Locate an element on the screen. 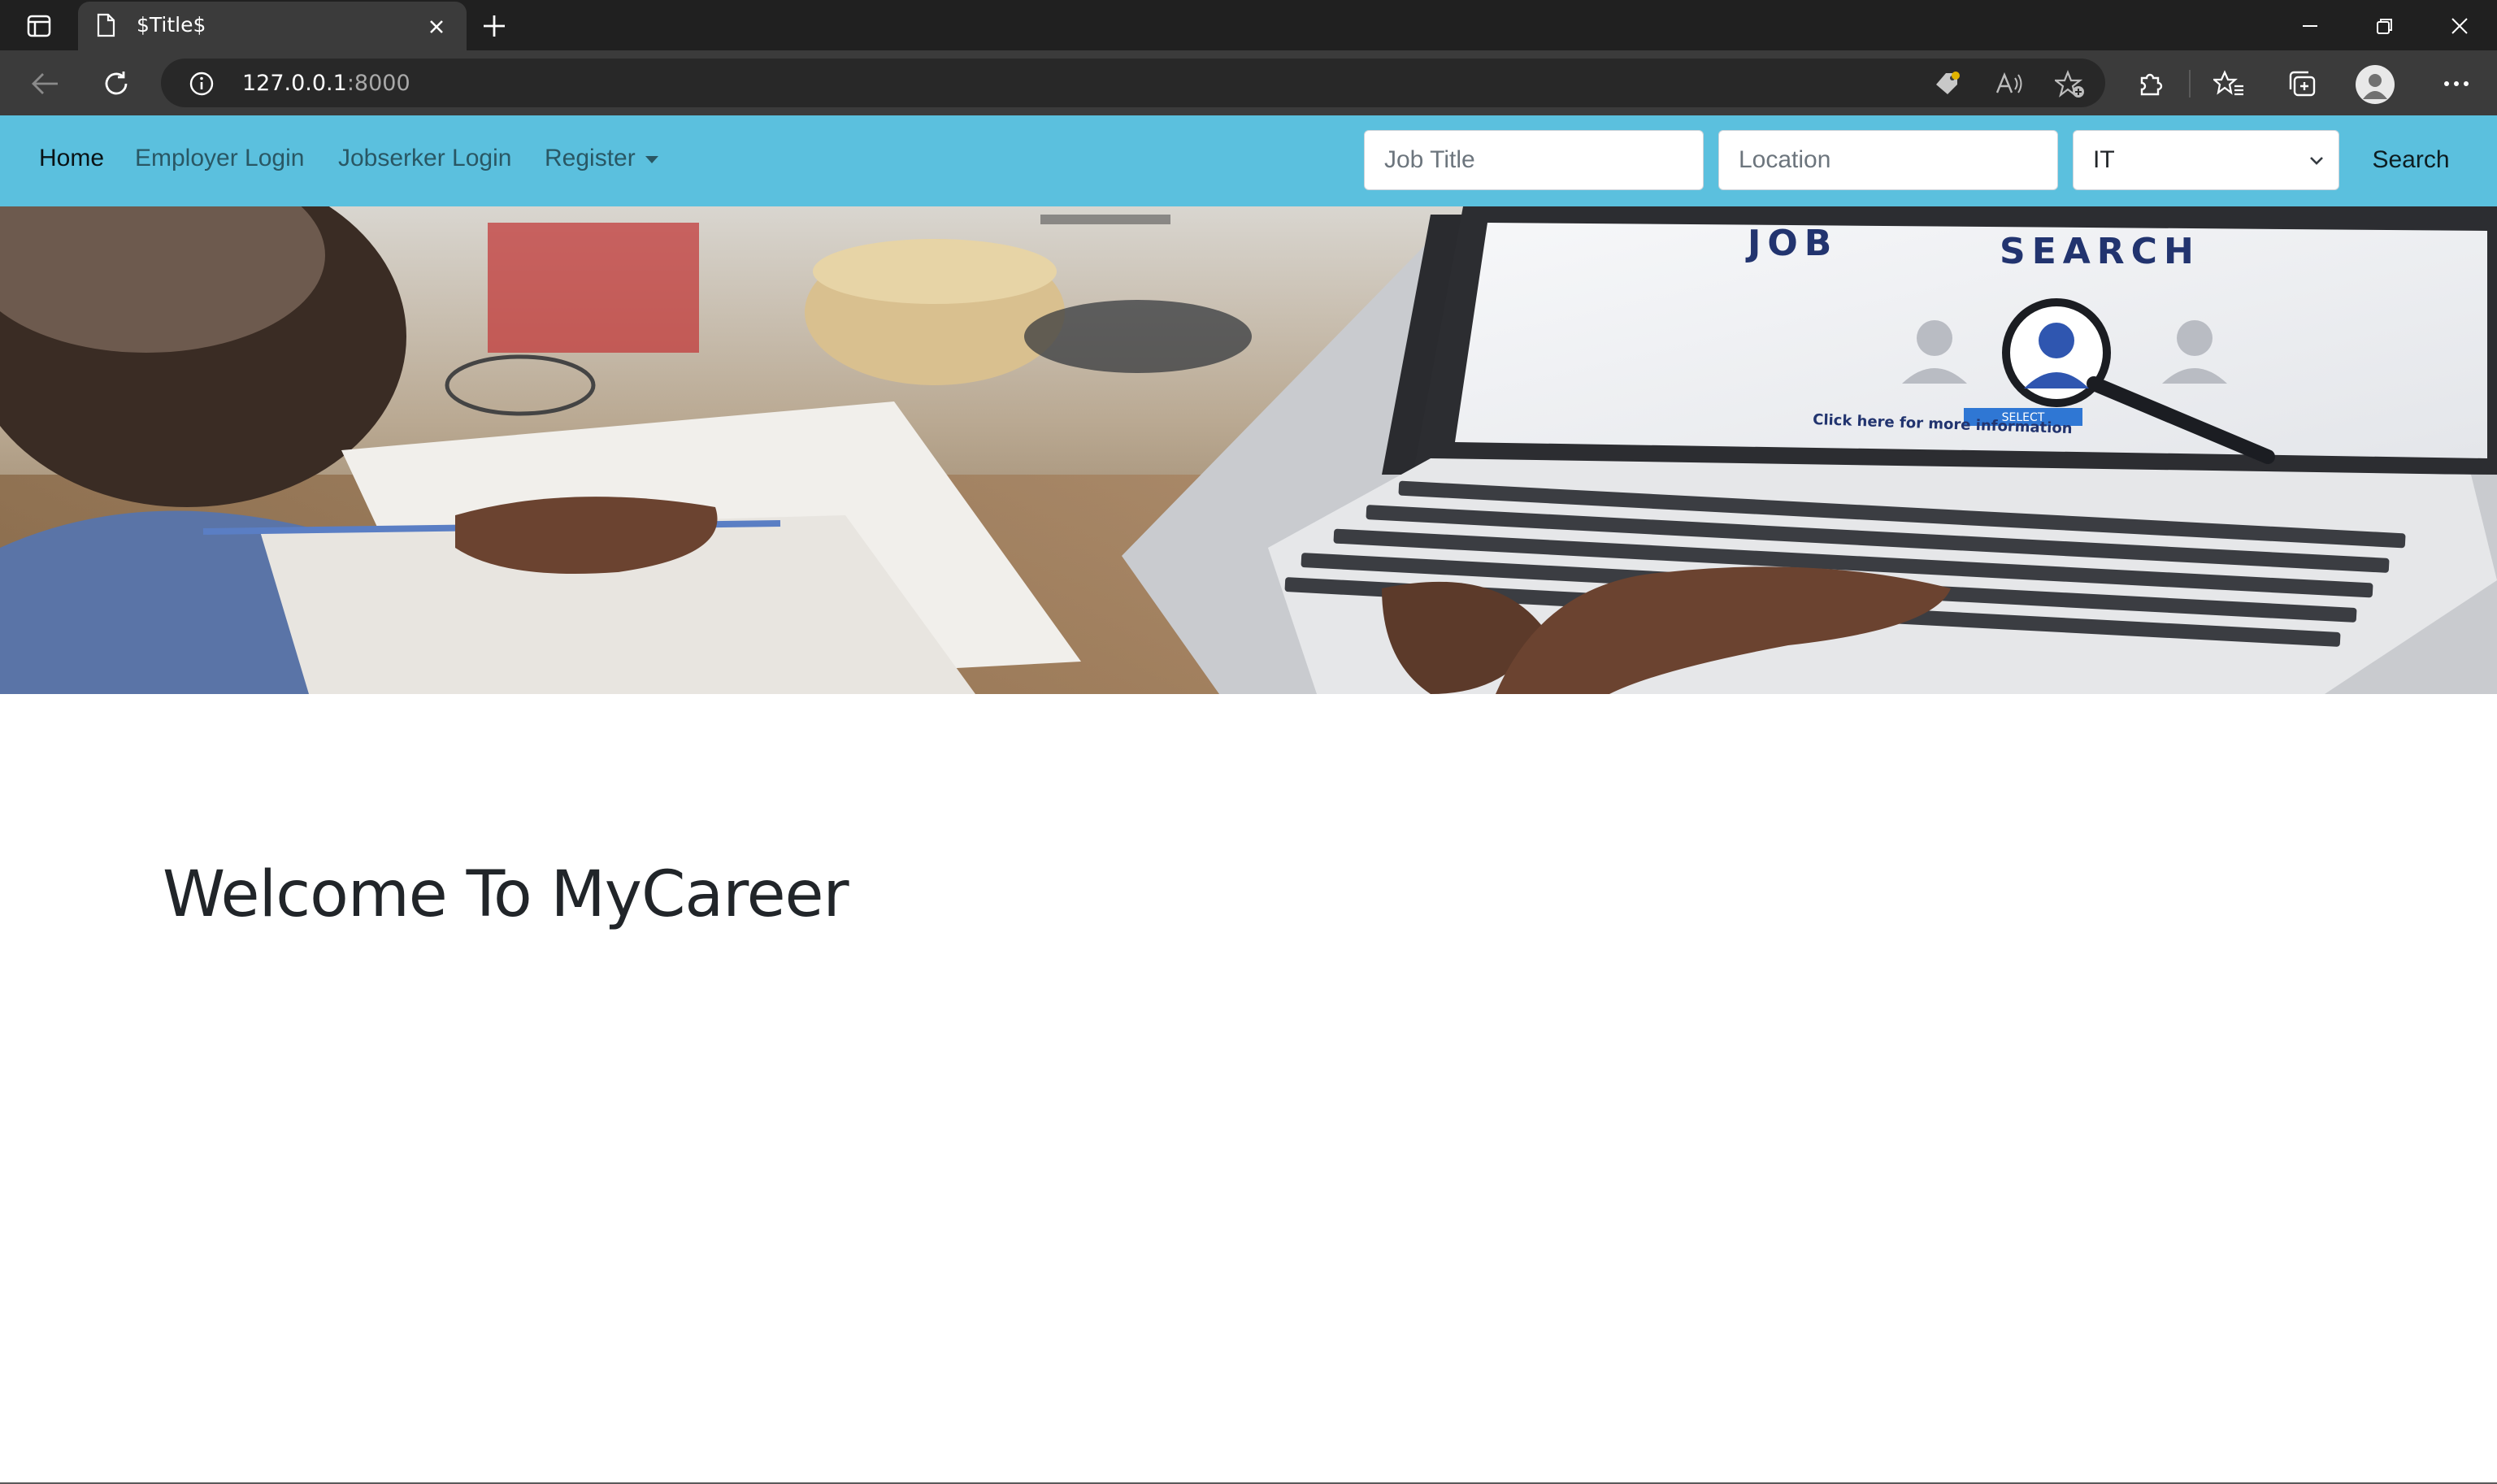  back-icon is located at coordinates (45, 84).